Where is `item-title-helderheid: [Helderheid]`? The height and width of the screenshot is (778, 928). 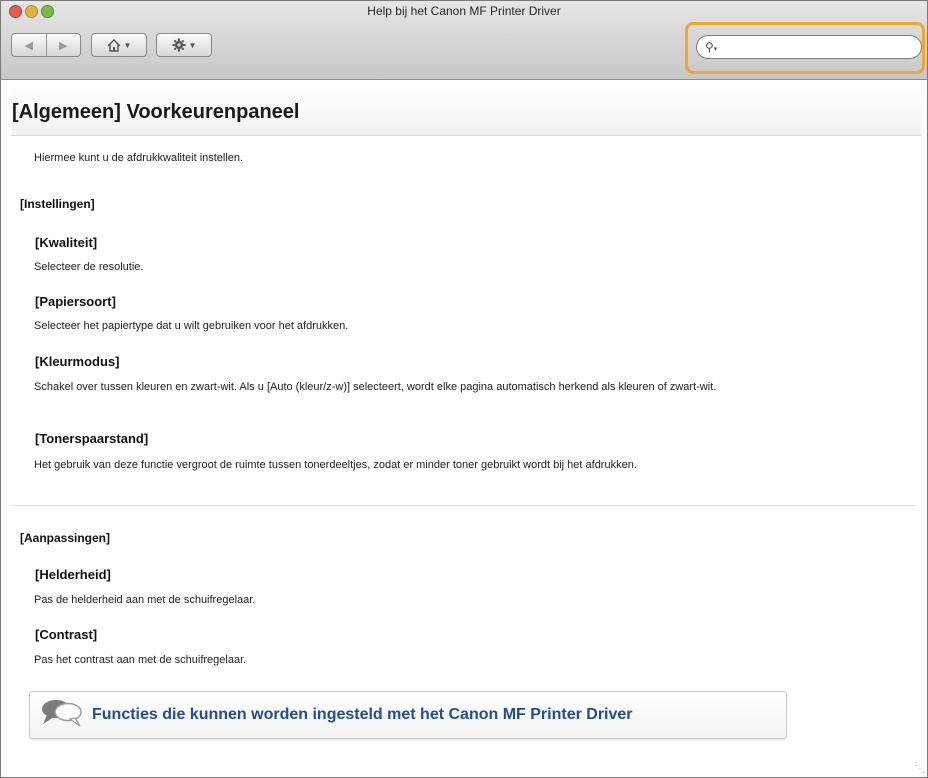 item-title-helderheid: [Helderheid] is located at coordinates (73, 574).